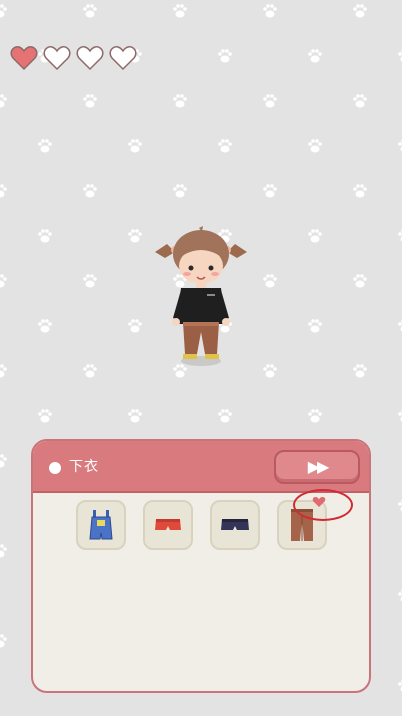 The width and height of the screenshot is (402, 716). Describe the element at coordinates (201, 523) in the screenshot. I see `item-slots` at that location.